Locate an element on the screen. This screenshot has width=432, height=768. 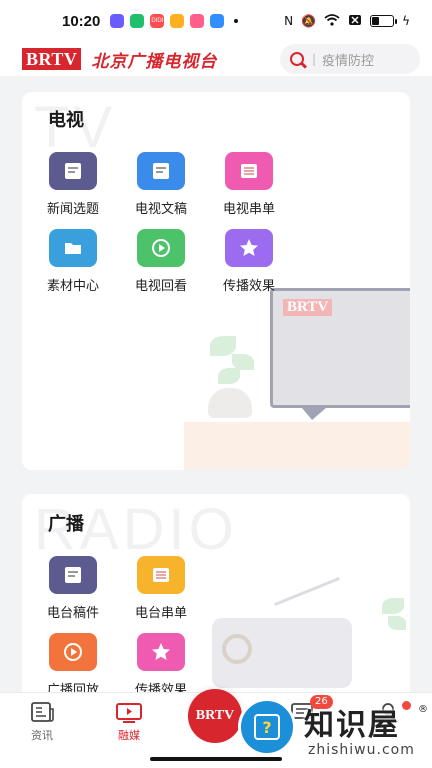
tv-stand-illustration is located at coordinates (314, 414).